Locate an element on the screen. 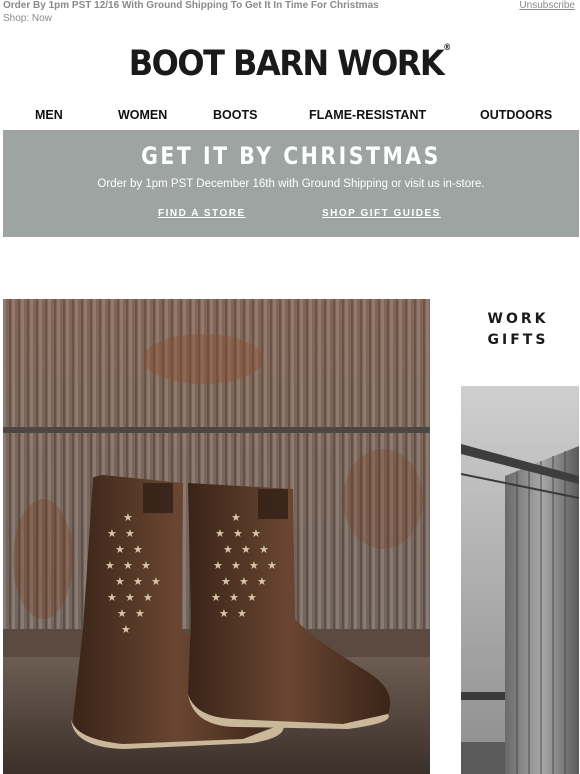 The width and height of the screenshot is (580, 774). registered-mark: ® is located at coordinates (447, 47).